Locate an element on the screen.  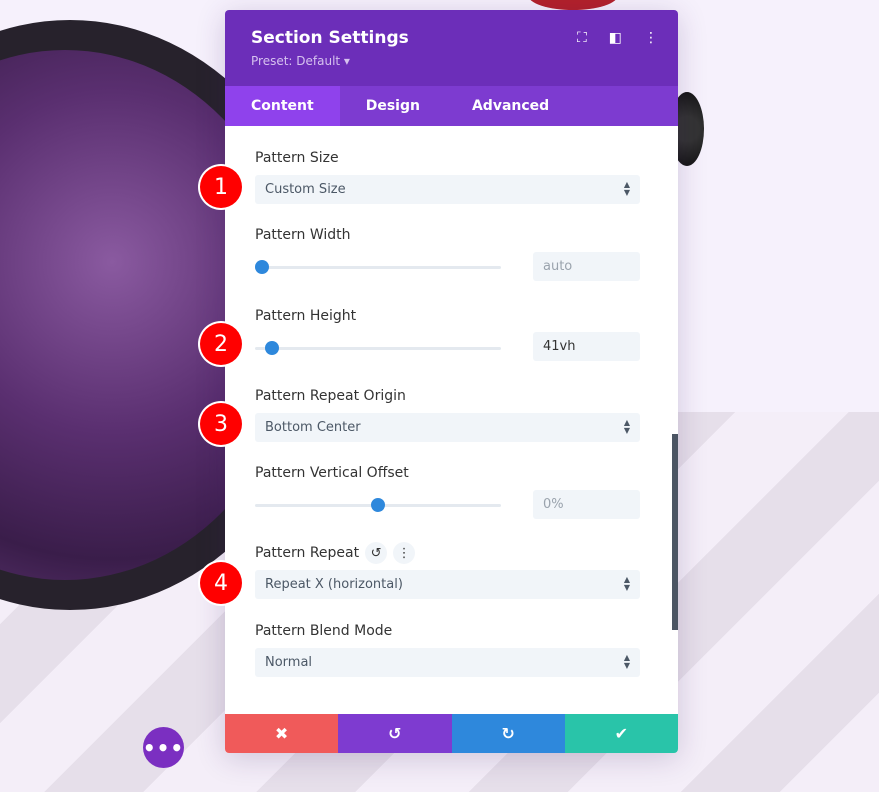
panel-footer: ✖ ↺ ↻ ✔ is located at coordinates (451, 733).